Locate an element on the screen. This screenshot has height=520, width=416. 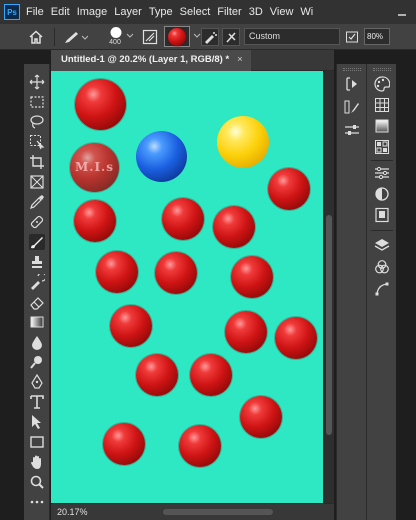
history-brush-icon is located at coordinates (37, 282).